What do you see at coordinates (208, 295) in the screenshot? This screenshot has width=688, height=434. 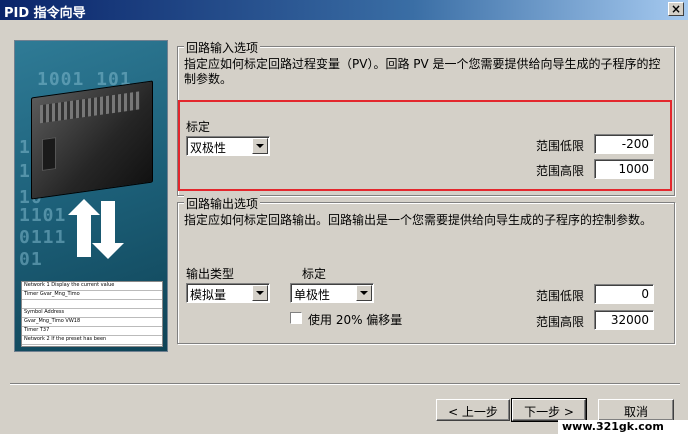 I see `output-type-value: 模拟量` at bounding box center [208, 295].